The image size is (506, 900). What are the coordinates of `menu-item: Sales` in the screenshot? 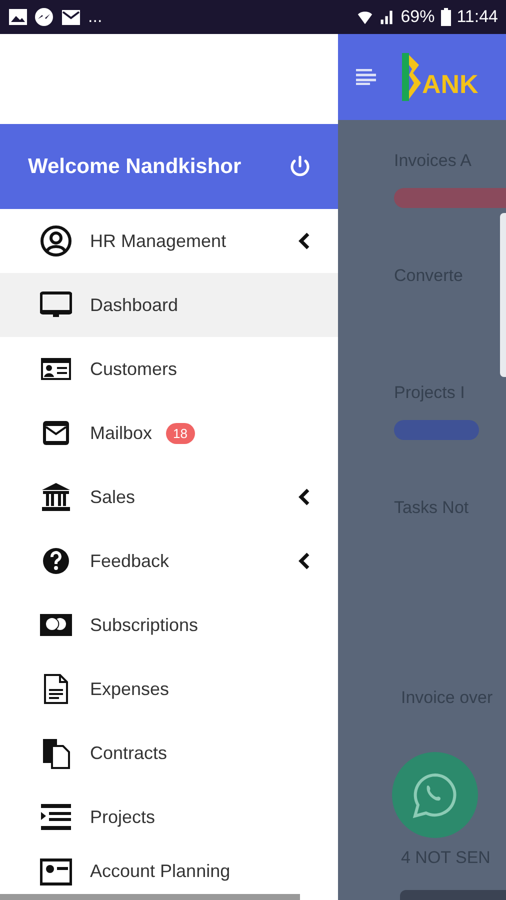 It's located at (169, 497).